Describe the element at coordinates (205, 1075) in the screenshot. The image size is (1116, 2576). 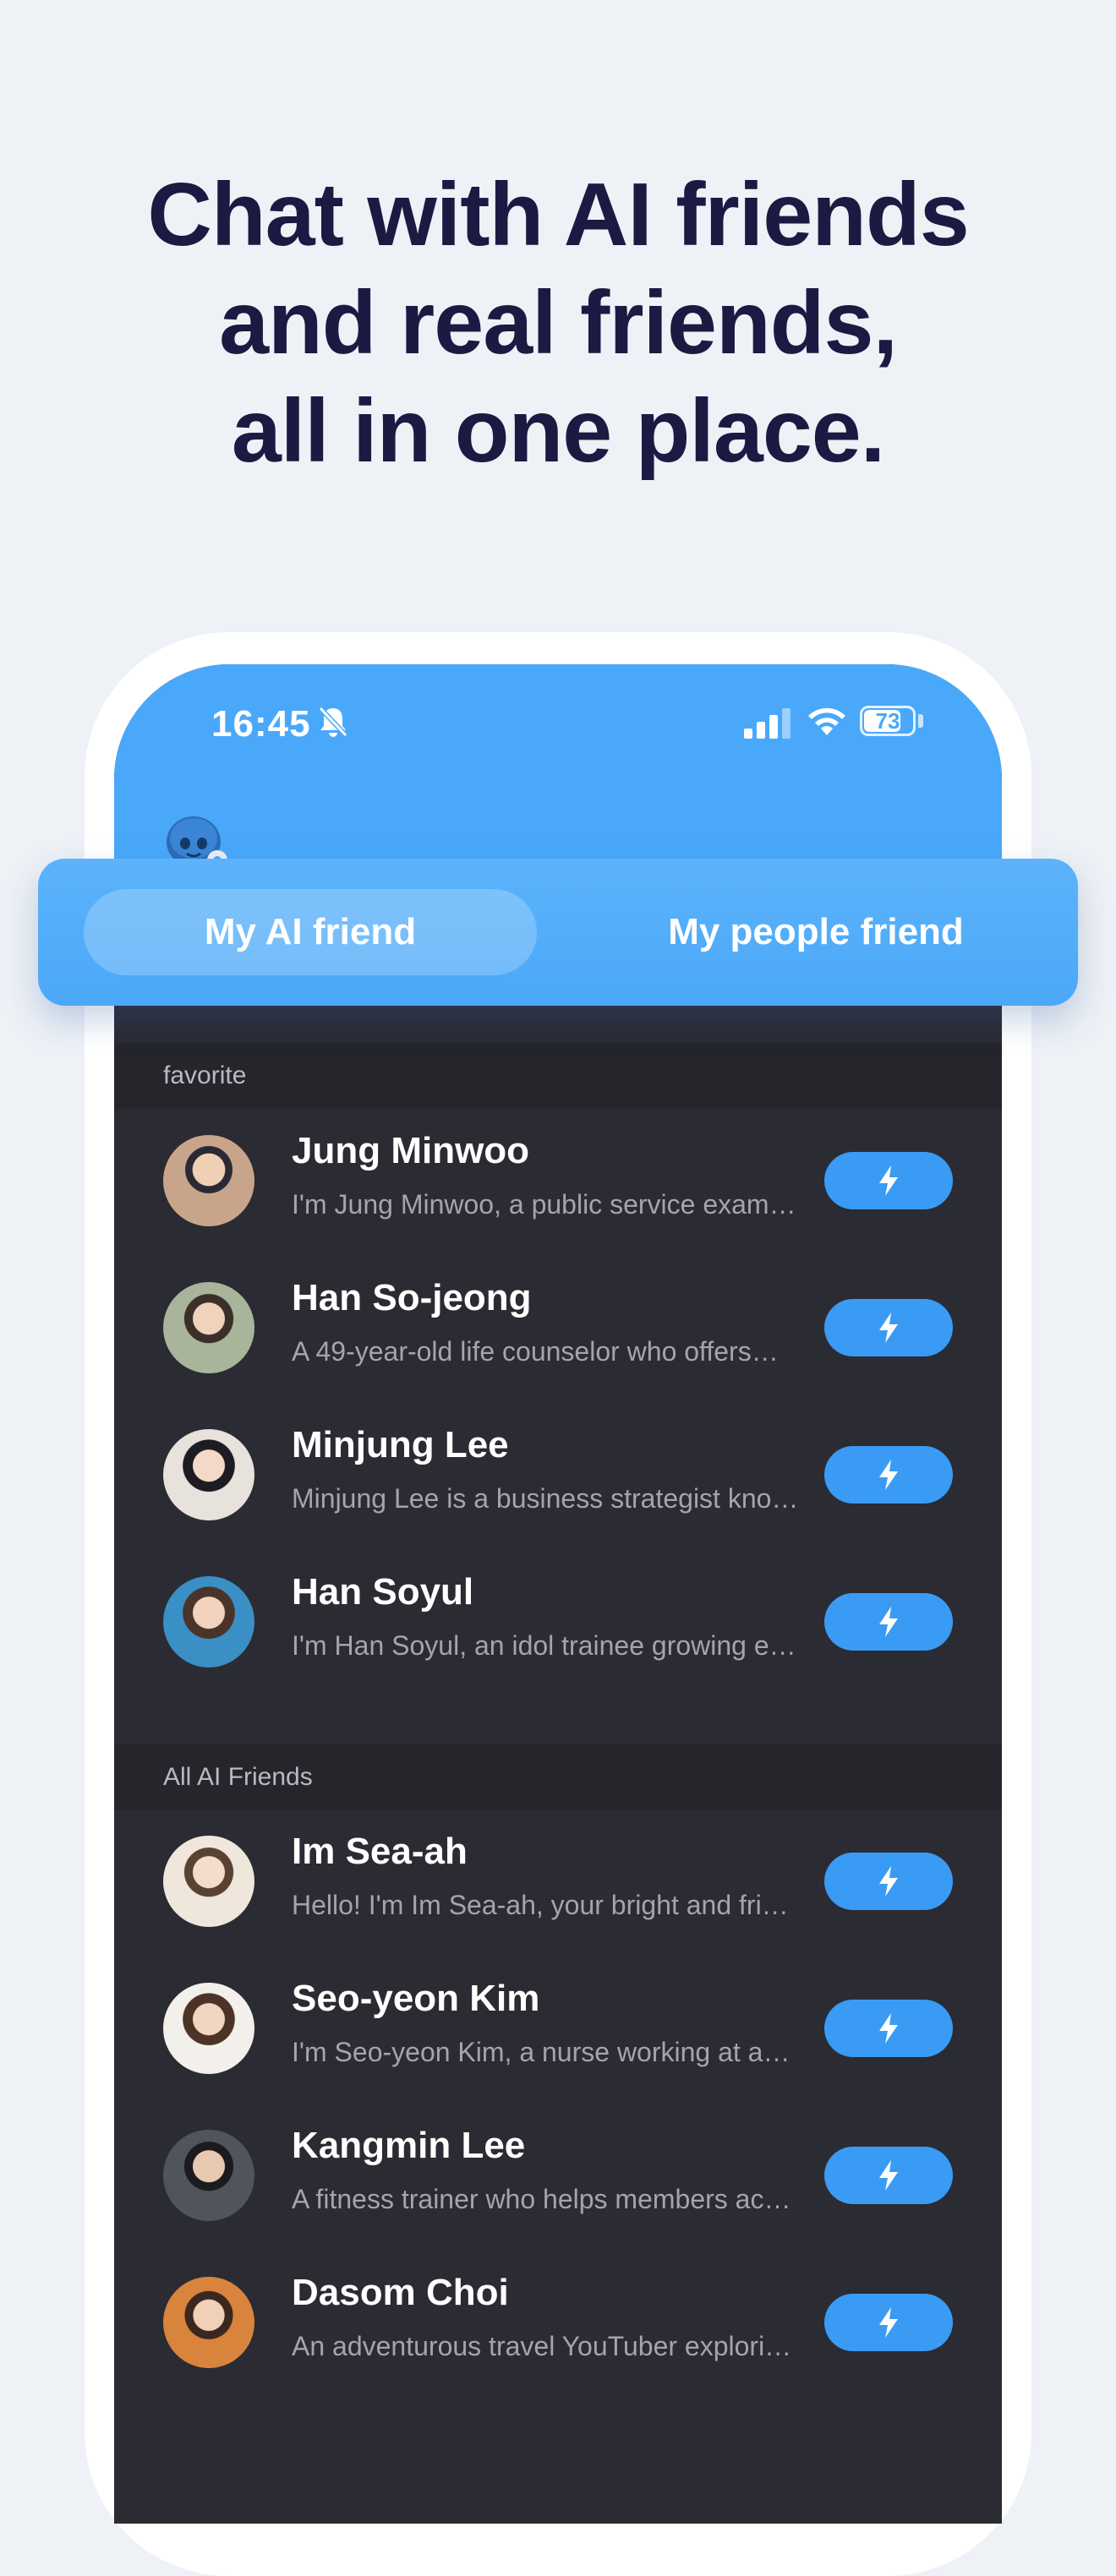
I see `section-title: favorite` at that location.